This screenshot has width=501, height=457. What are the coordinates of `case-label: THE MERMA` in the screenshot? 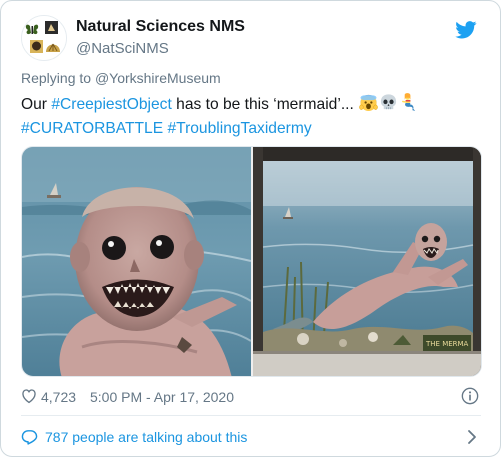 It's located at (447, 344).